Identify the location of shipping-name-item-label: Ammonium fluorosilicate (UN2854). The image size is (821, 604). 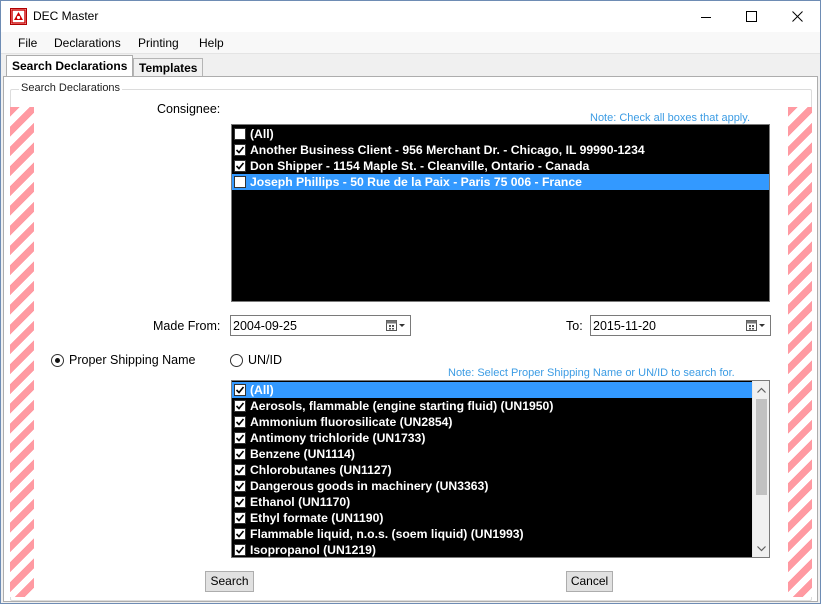
(351, 422).